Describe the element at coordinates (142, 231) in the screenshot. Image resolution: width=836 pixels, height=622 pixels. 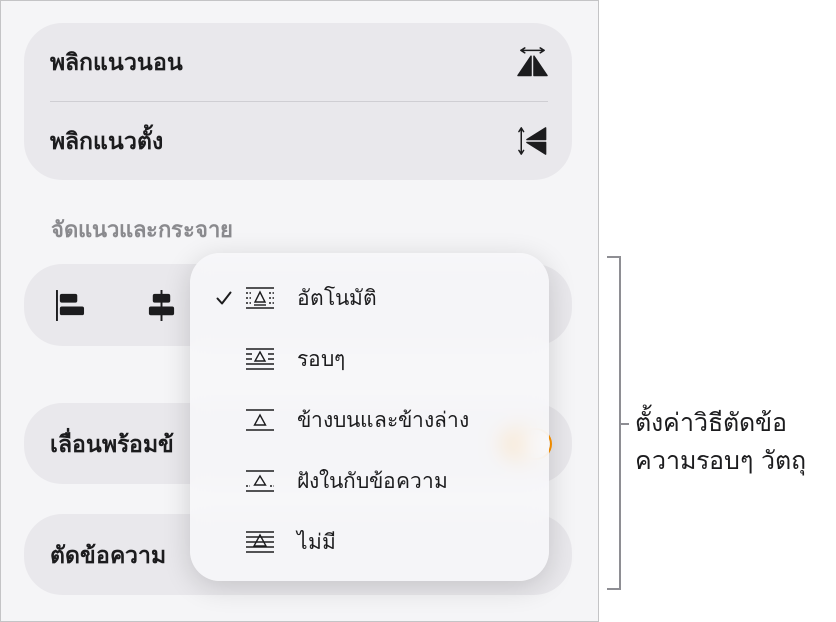
I see `section-header: จัดแนวและกระจาย` at that location.